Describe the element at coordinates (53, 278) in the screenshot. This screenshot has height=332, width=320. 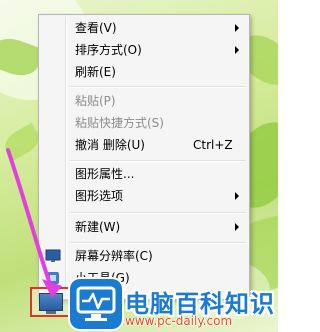
I see `gadgets-icon` at that location.